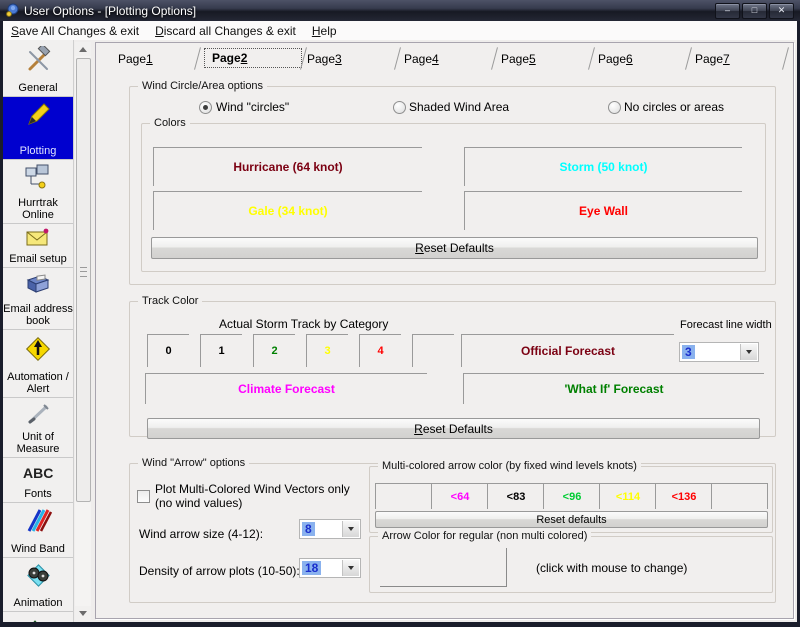  What do you see at coordinates (627, 496) in the screenshot?
I see `arrow-level-114-button: <114` at bounding box center [627, 496].